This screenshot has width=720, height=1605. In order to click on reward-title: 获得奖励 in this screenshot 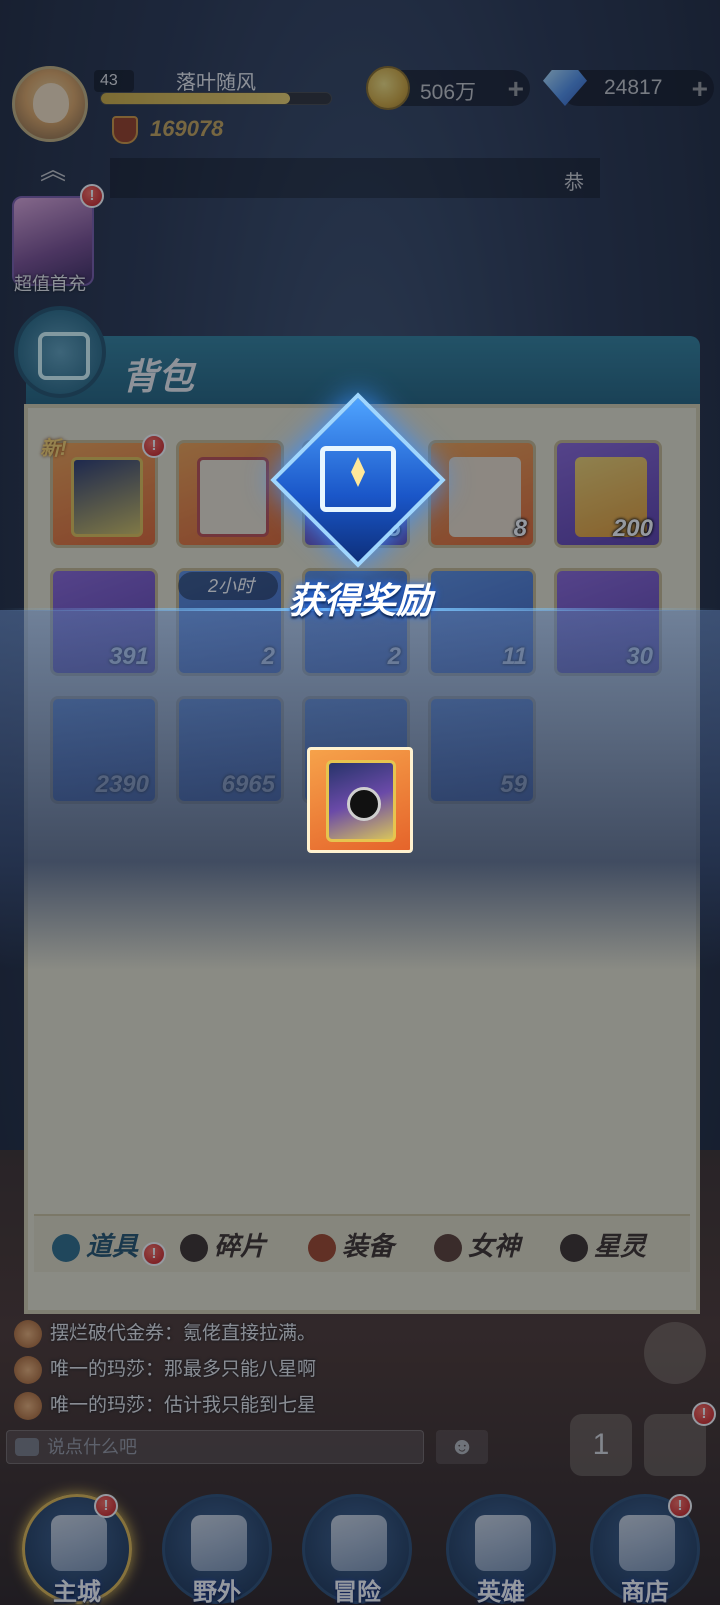, I will do `click(359, 600)`.